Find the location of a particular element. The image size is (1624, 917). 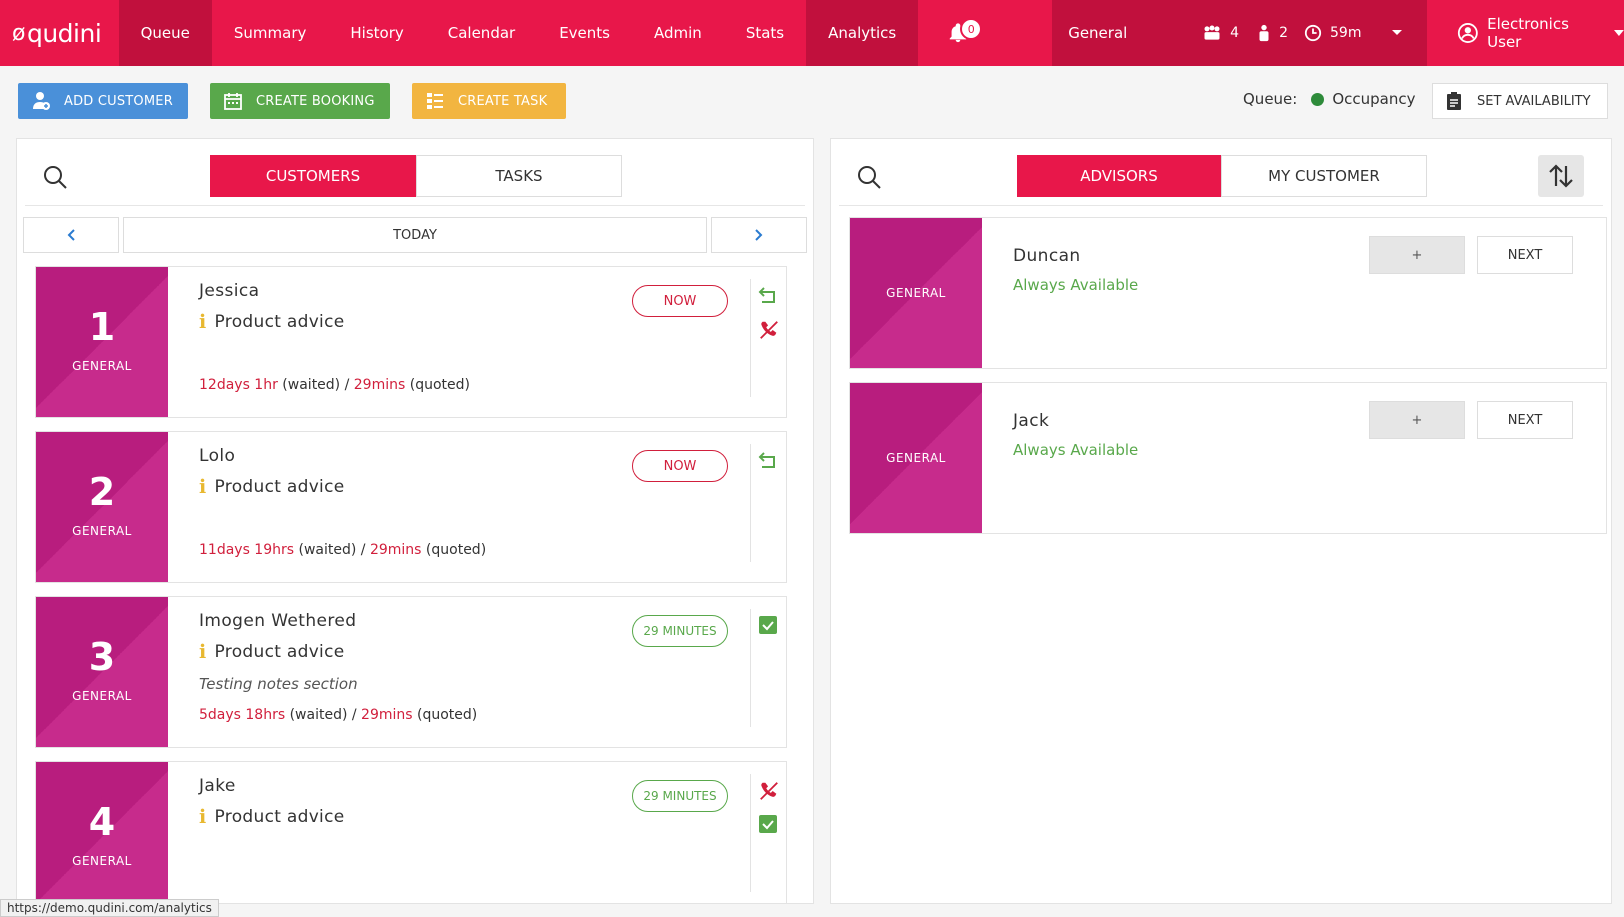

queue-position: 1 GENERAL is located at coordinates (102, 342).